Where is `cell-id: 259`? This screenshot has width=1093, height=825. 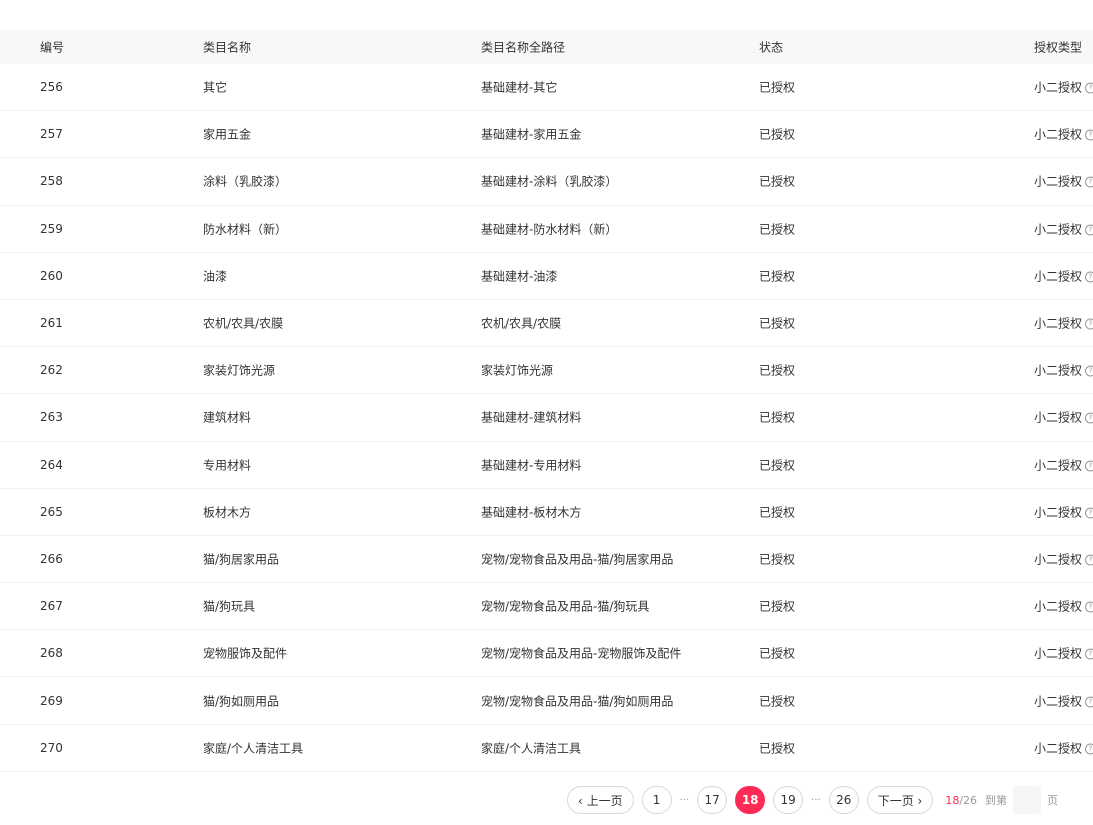
cell-id: 259 is located at coordinates (51, 228).